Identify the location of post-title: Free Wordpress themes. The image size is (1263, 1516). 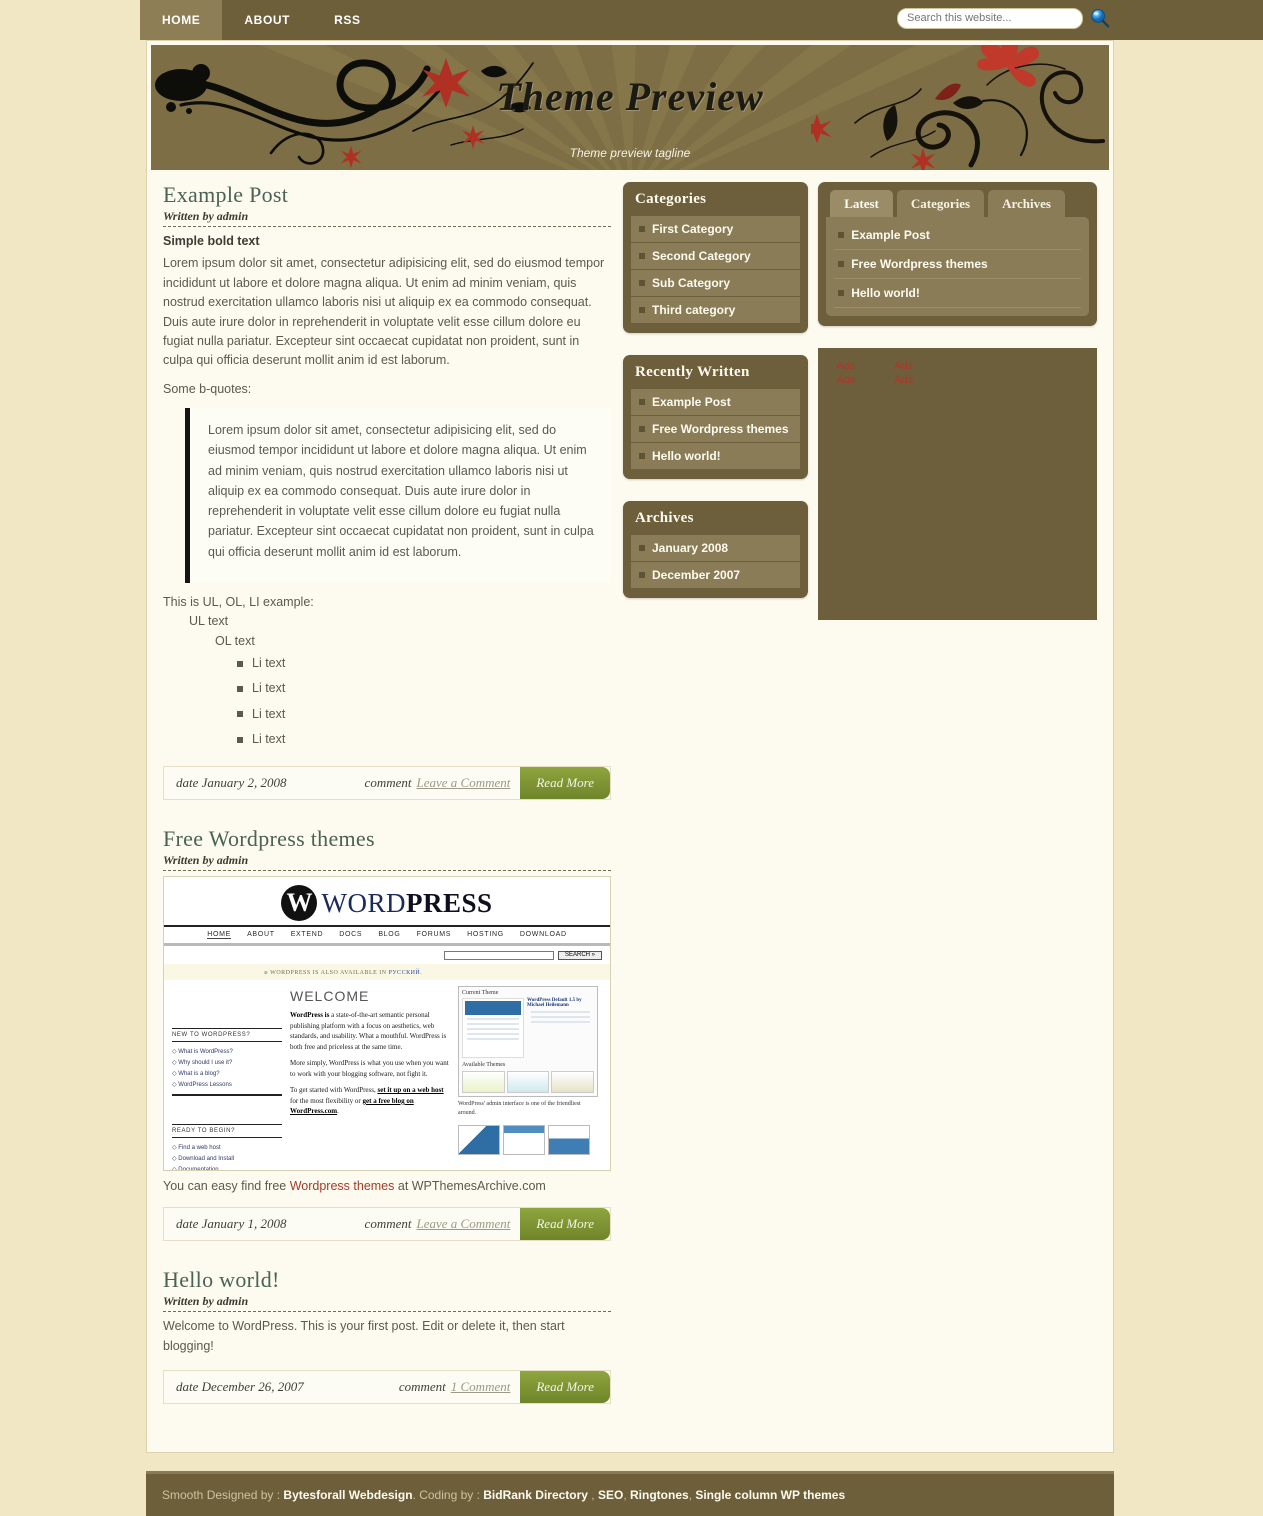
(387, 839).